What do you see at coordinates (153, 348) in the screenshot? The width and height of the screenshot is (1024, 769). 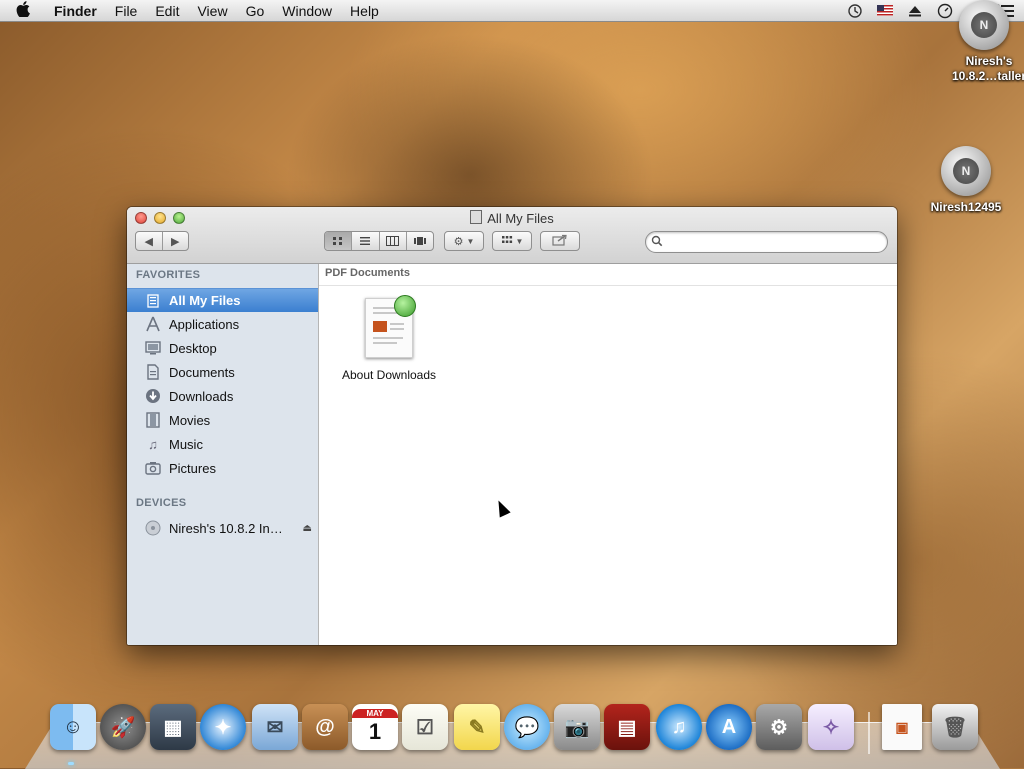 I see `desktop-icon` at bounding box center [153, 348].